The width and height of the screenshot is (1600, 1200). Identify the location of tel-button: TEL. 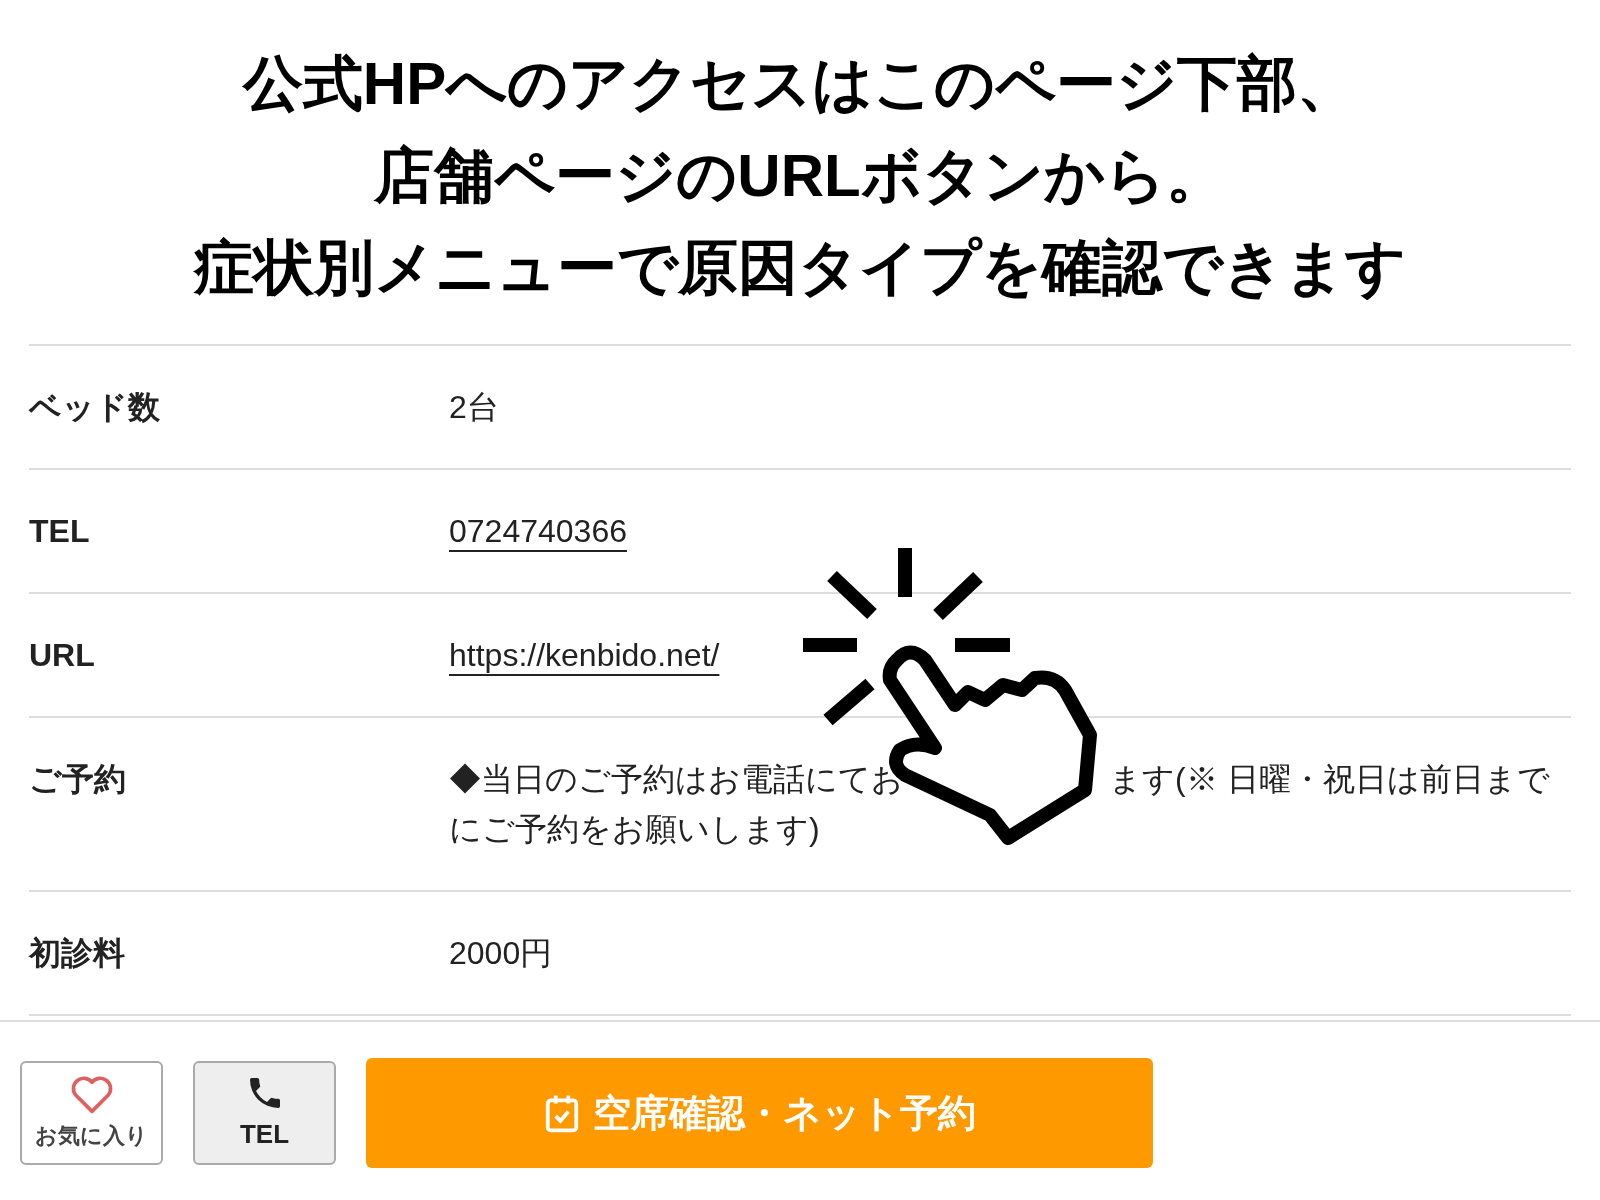
(264, 1113).